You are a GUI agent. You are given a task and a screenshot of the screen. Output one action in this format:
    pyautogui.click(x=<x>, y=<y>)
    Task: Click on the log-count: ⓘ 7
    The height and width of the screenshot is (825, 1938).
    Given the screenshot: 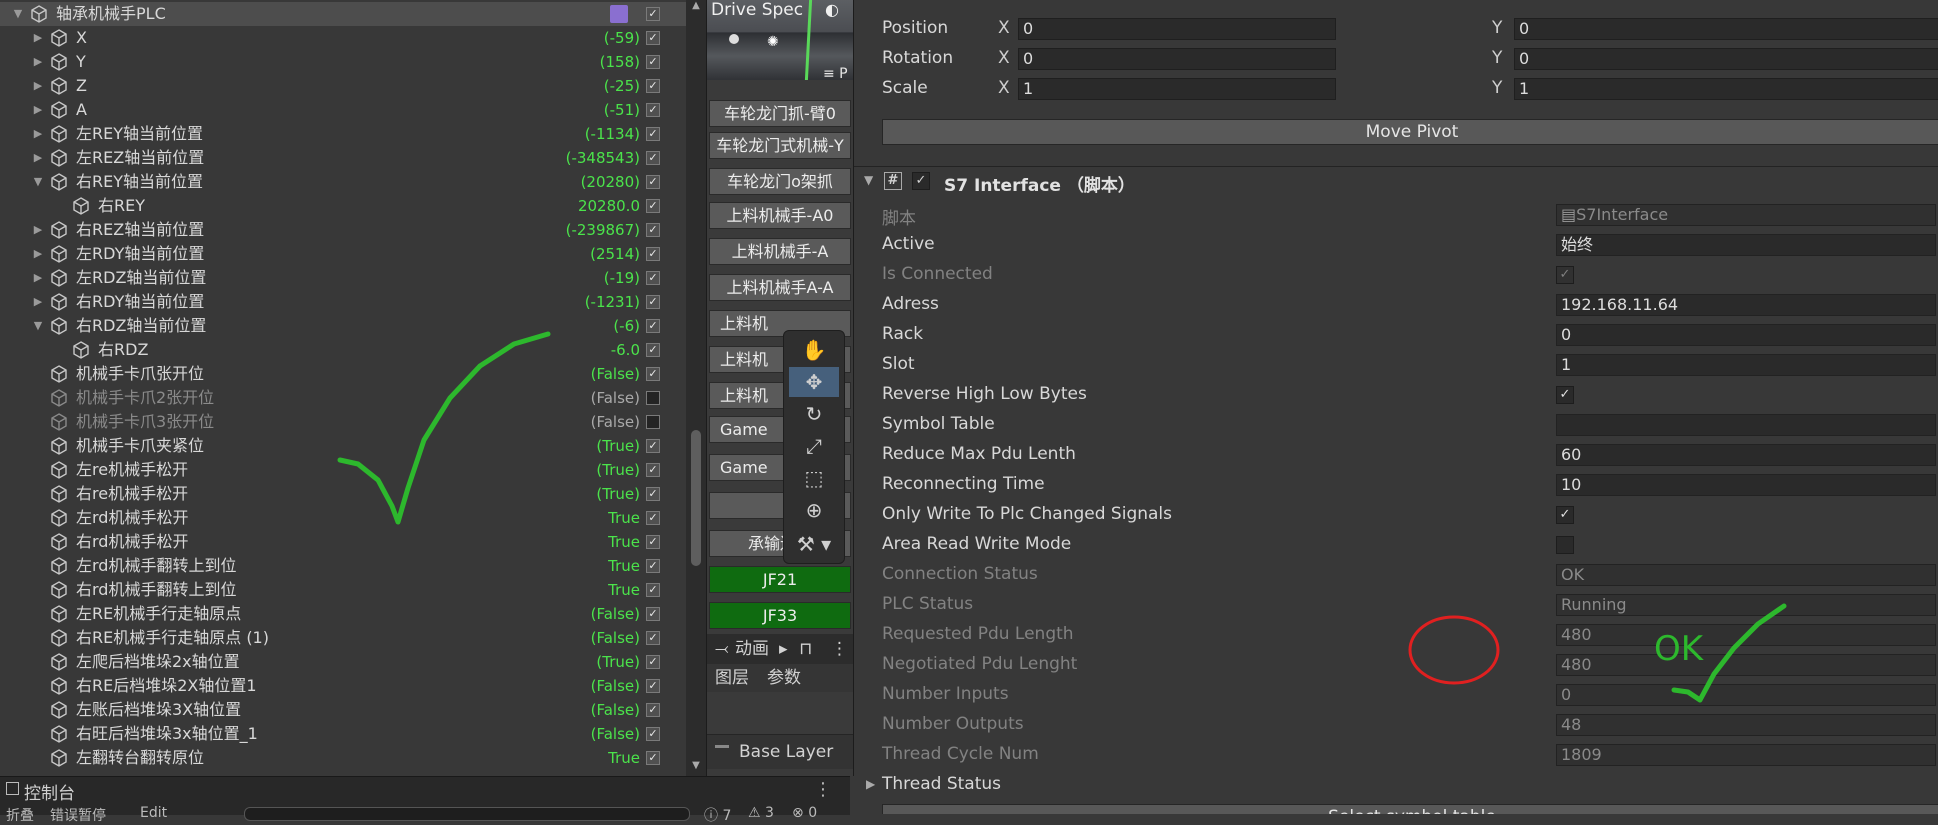 What is the action you would take?
    pyautogui.click(x=717, y=815)
    